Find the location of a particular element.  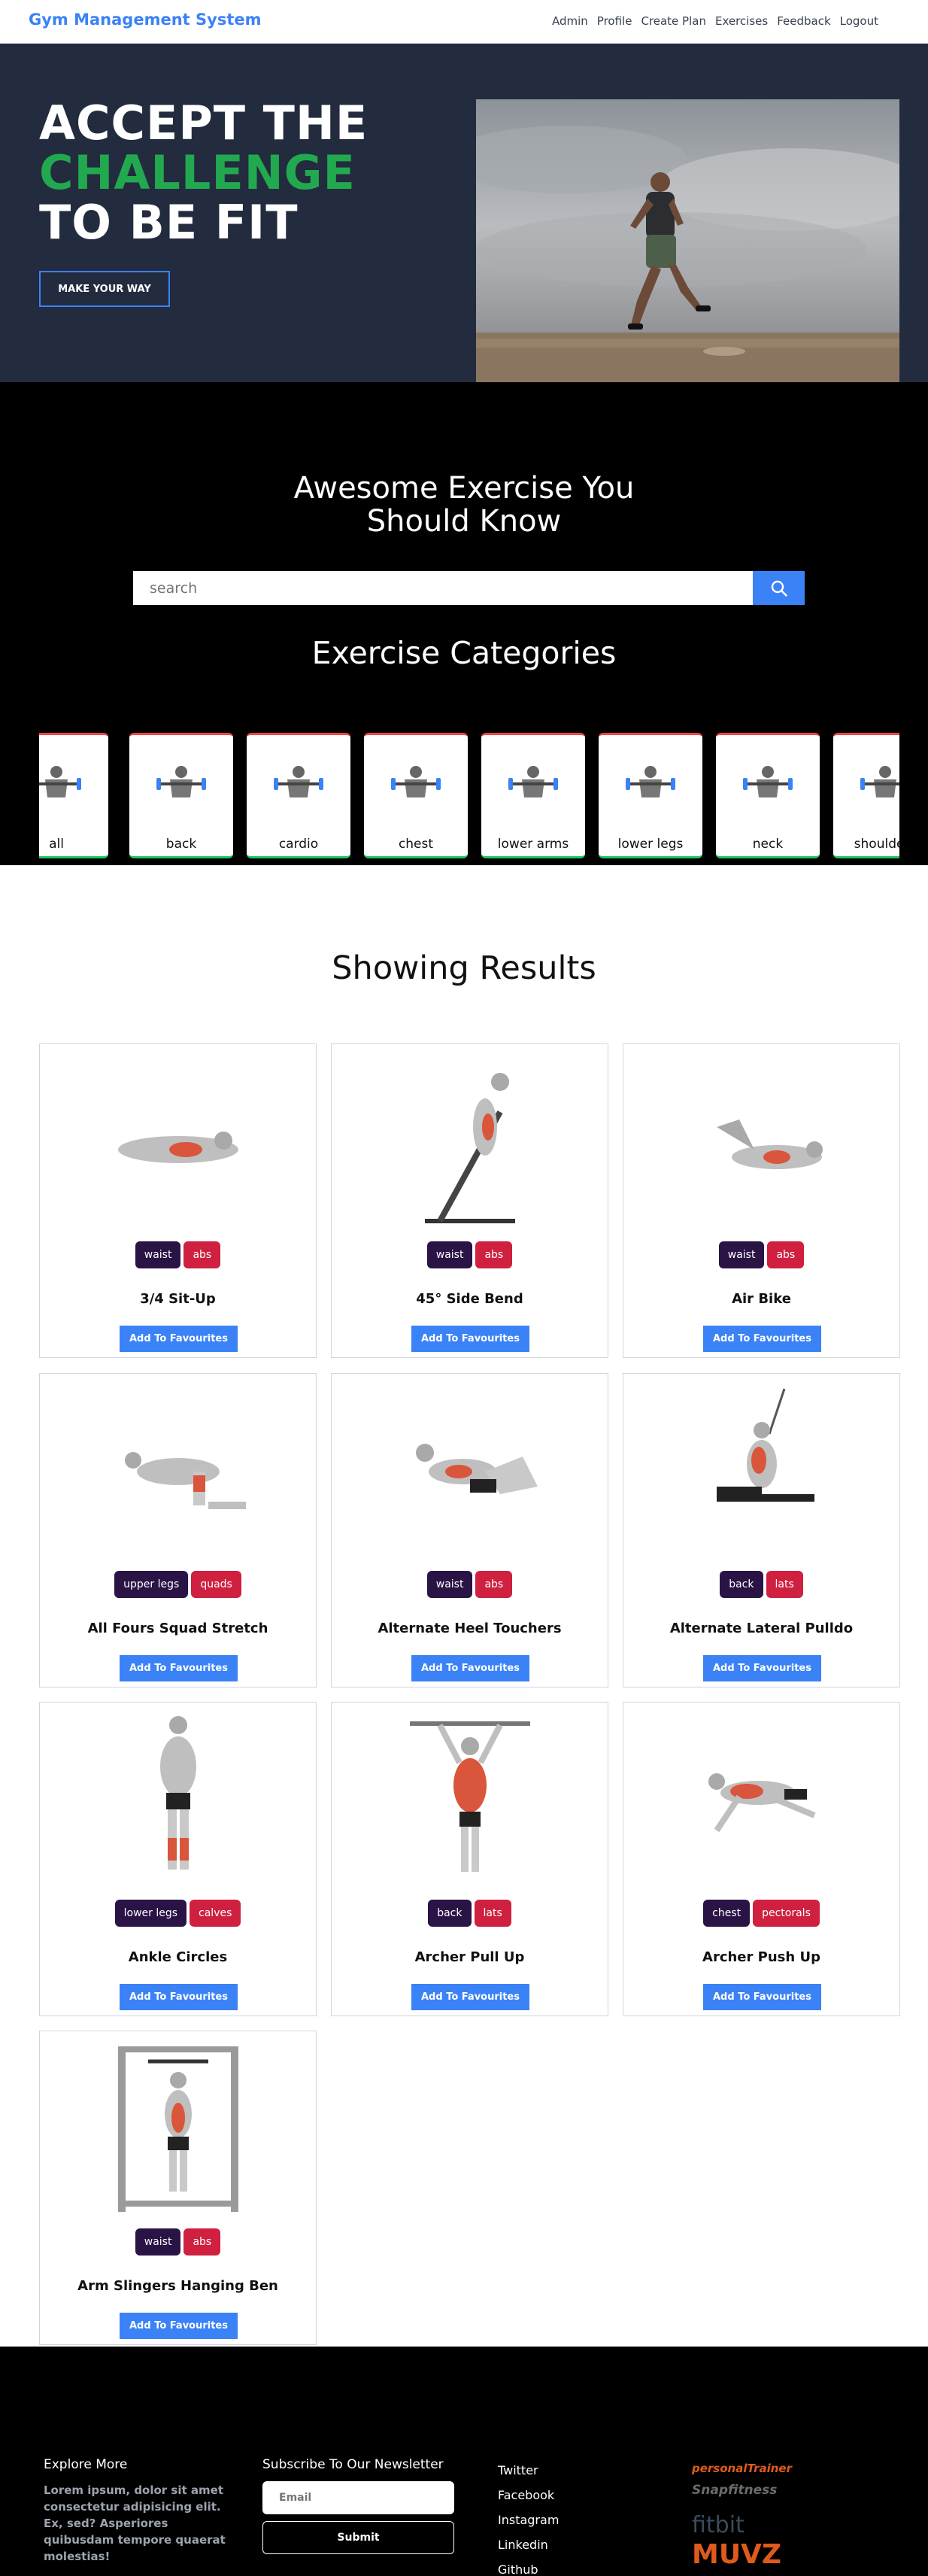

exercise-name: Archer Pull Up is located at coordinates (469, 1957).